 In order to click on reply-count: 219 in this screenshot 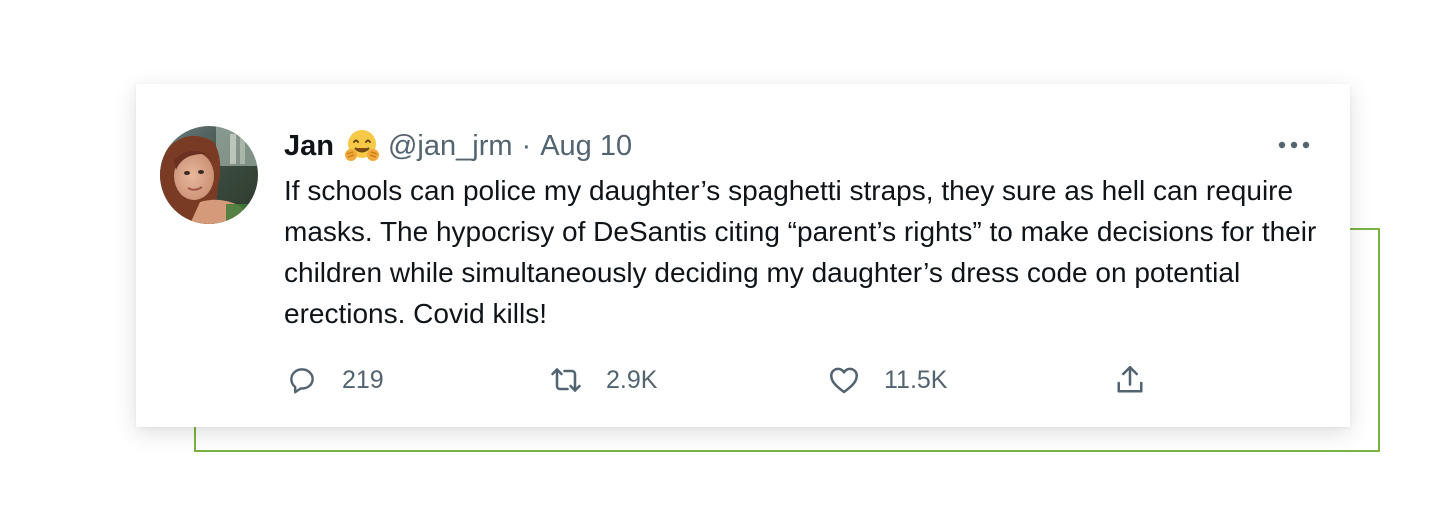, I will do `click(363, 379)`.